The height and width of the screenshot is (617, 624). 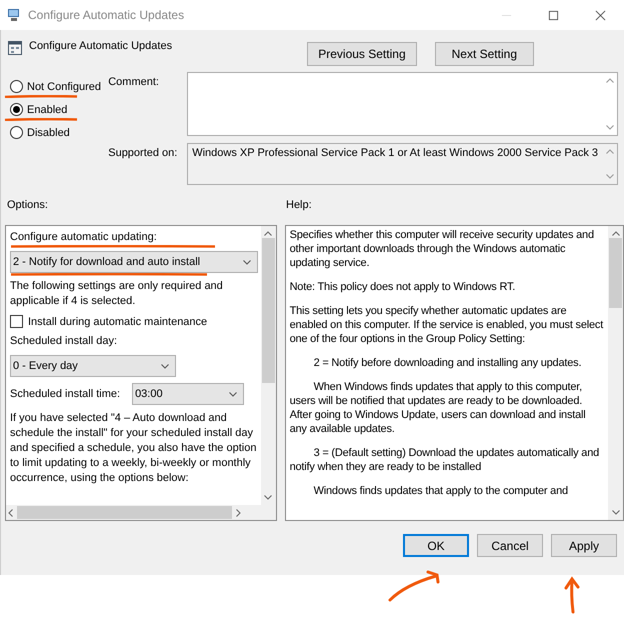 What do you see at coordinates (445, 460) in the screenshot?
I see `help-paragraph: 3 = (Default setting) Download the updates automatically and notify when they are ready to be installed` at bounding box center [445, 460].